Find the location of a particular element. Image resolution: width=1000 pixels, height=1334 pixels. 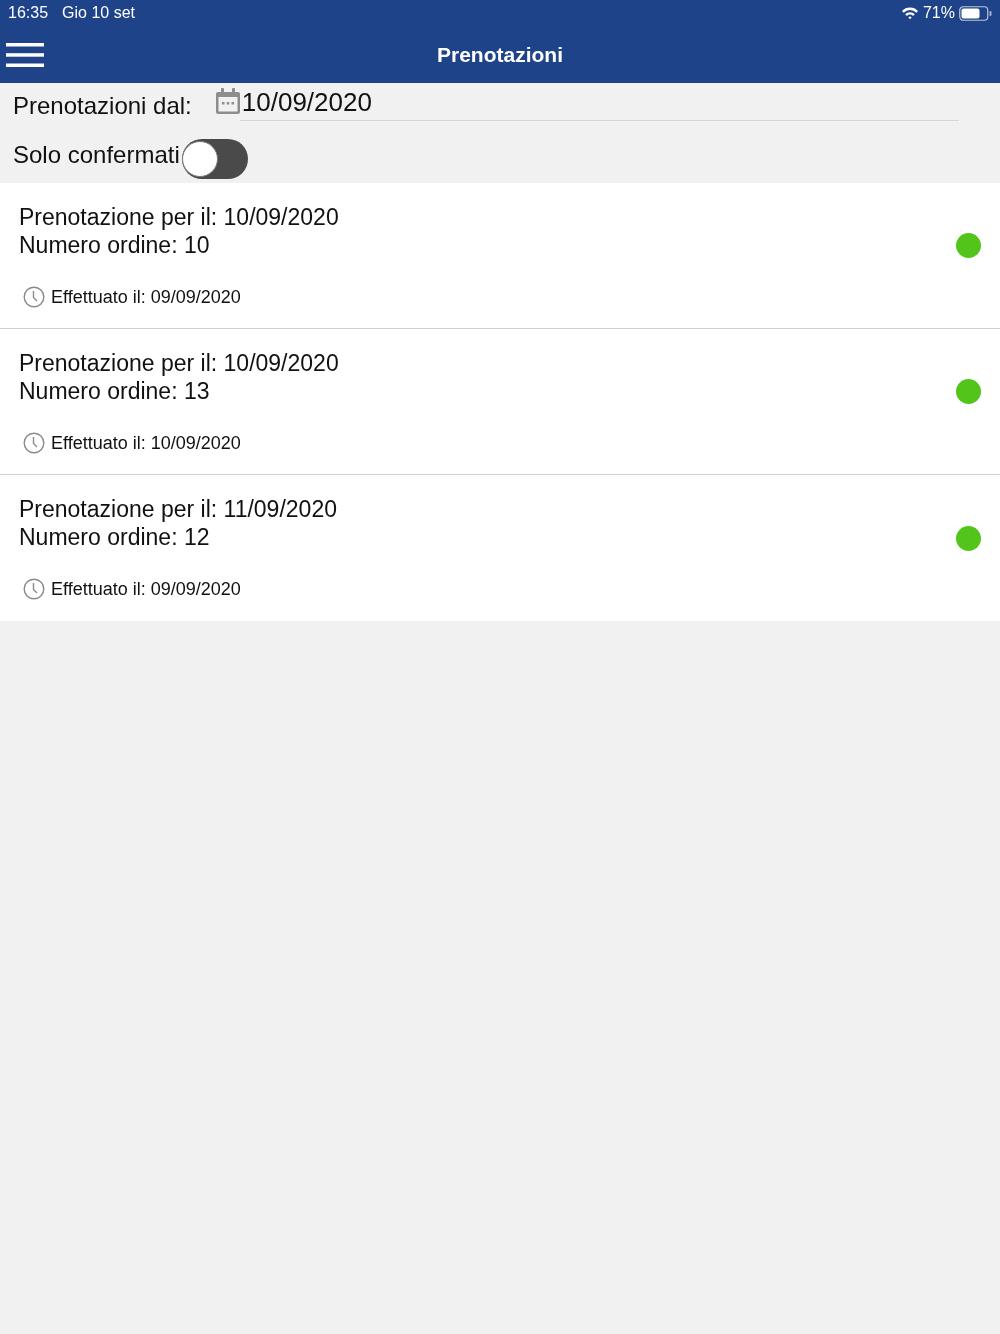

battery-percent: 71% is located at coordinates (938, 13).